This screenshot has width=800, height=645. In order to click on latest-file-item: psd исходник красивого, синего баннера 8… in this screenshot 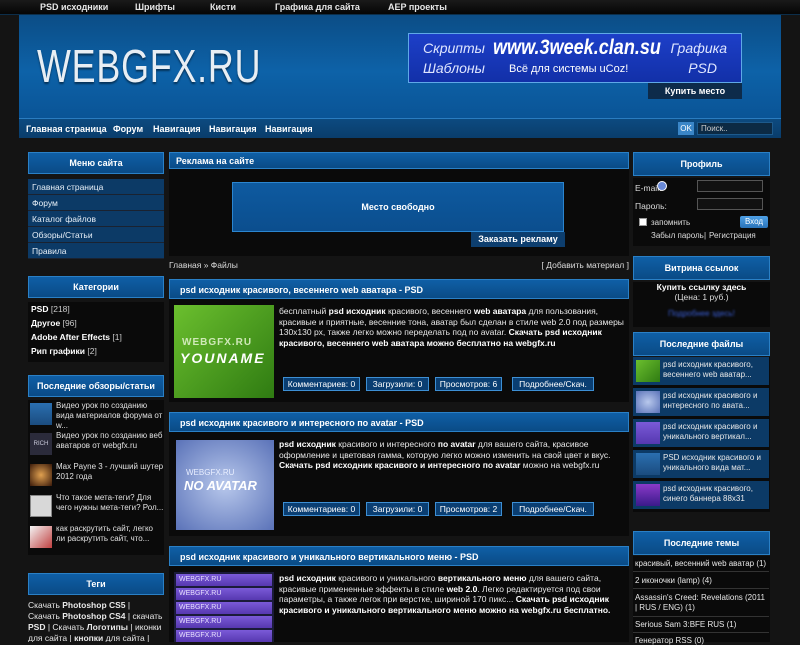, I will do `click(701, 495)`.